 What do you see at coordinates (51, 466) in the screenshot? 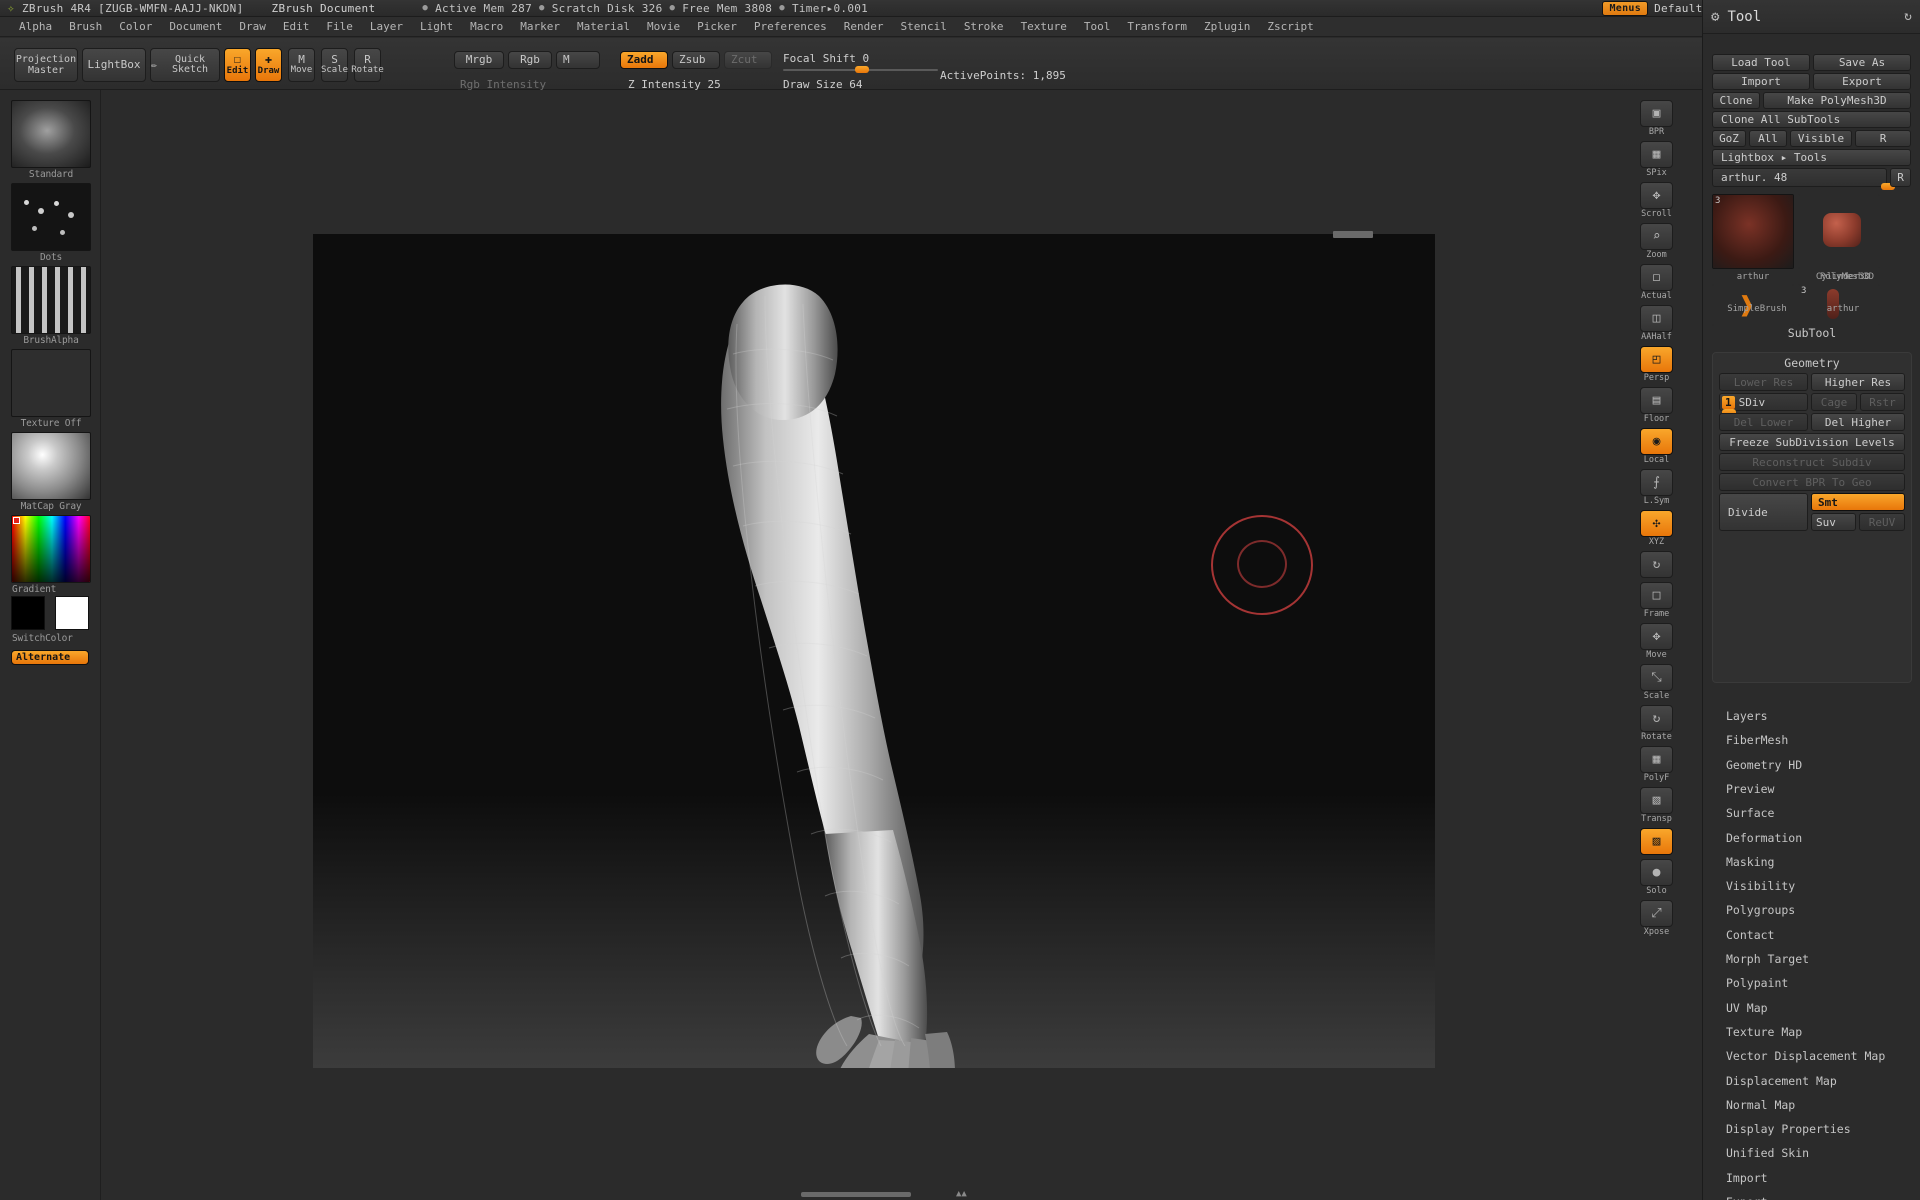
I see `material-matcap-icon` at bounding box center [51, 466].